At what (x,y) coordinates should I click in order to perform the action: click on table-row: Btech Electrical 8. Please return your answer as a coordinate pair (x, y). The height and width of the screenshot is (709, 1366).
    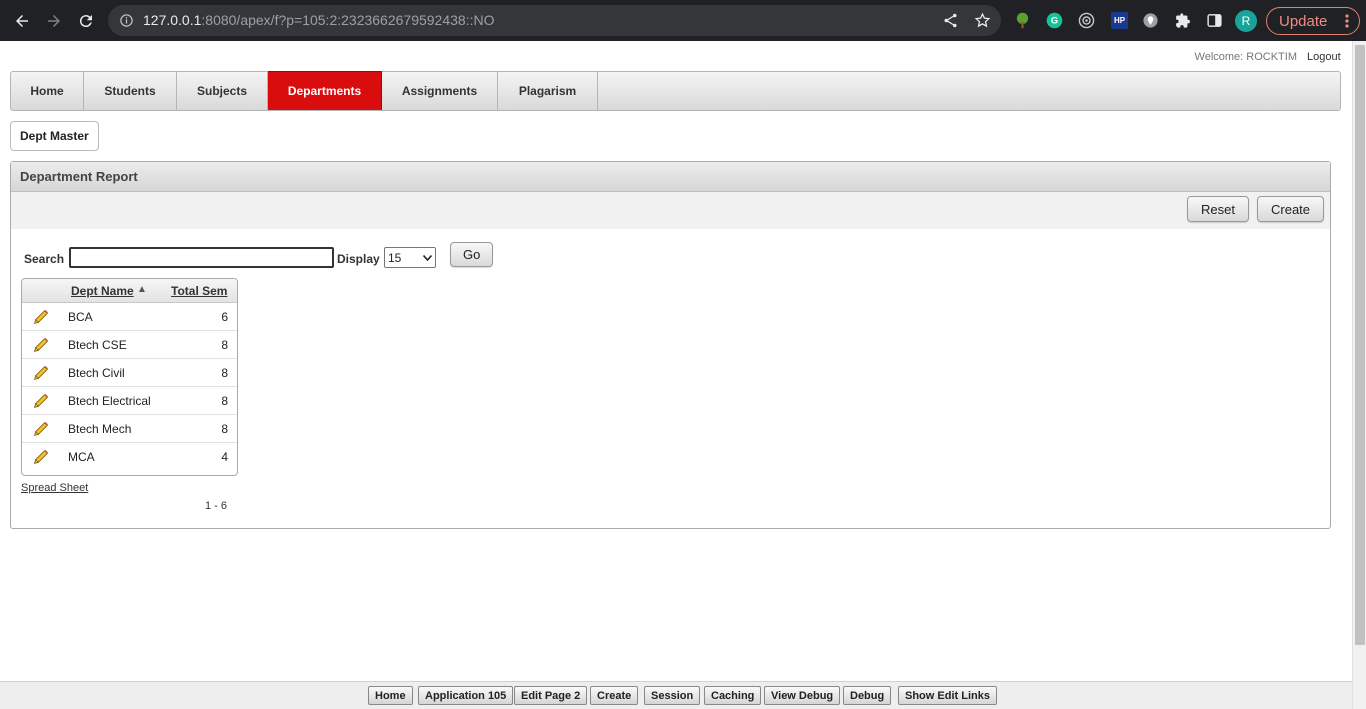
    Looking at the image, I should click on (129, 401).